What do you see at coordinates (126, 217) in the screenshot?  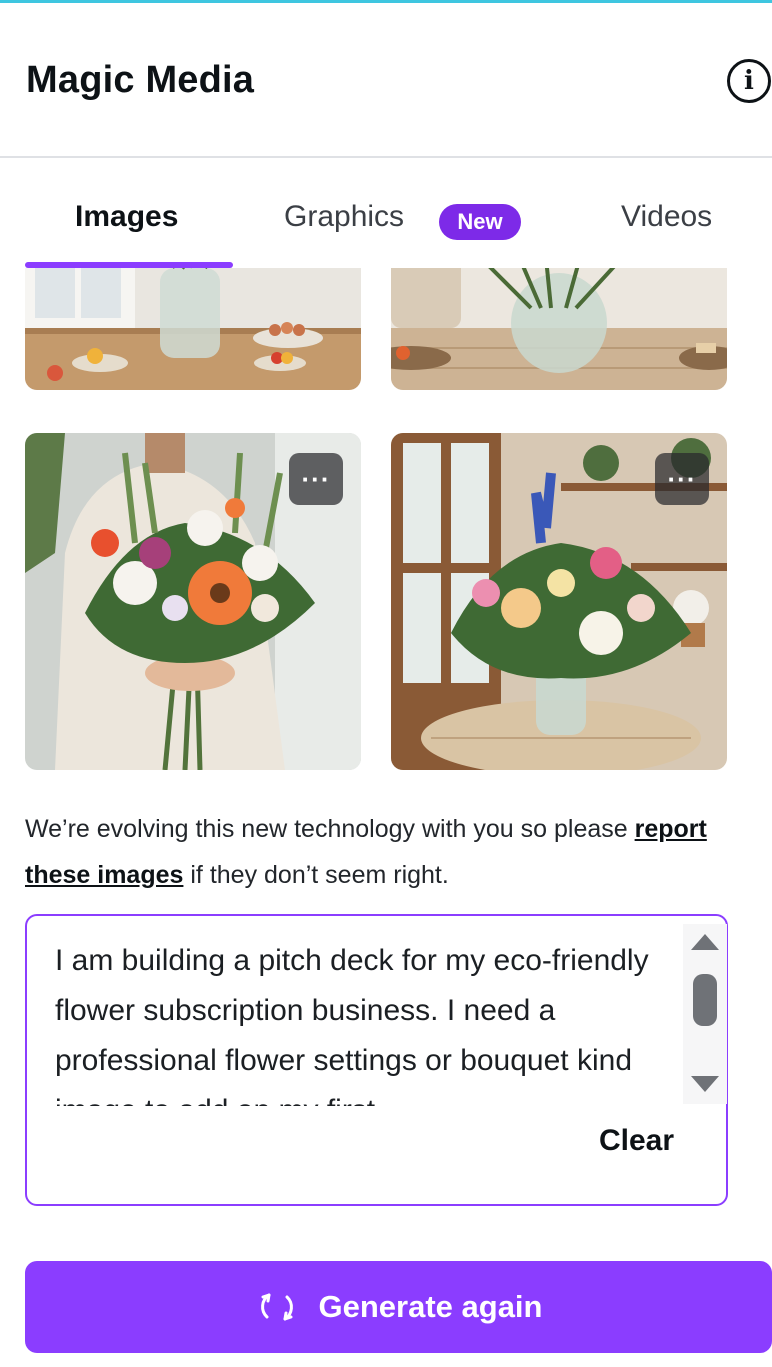 I see `tab-images: Images` at bounding box center [126, 217].